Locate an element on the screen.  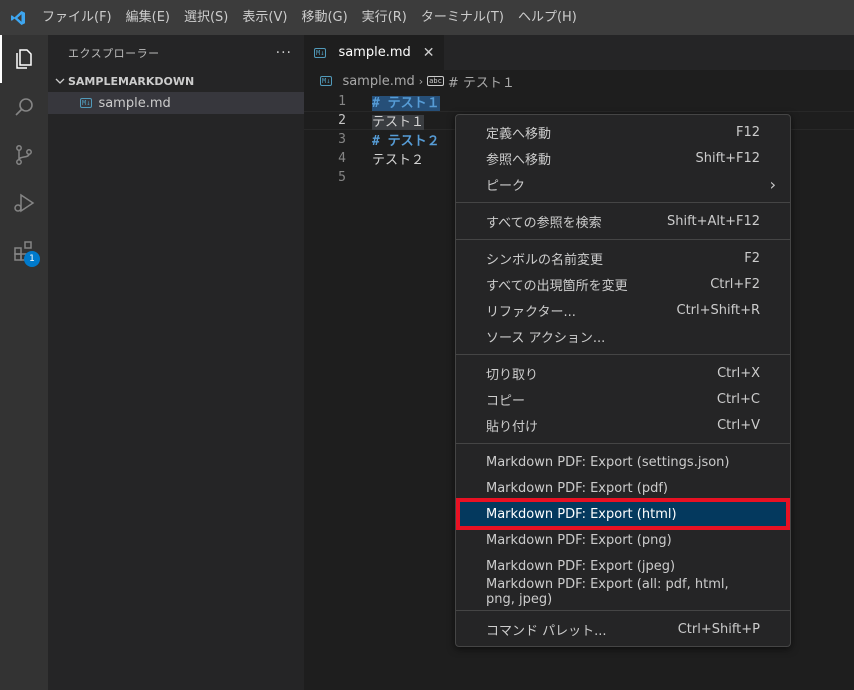
tab-label: sample.md is located at coordinates (374, 52).